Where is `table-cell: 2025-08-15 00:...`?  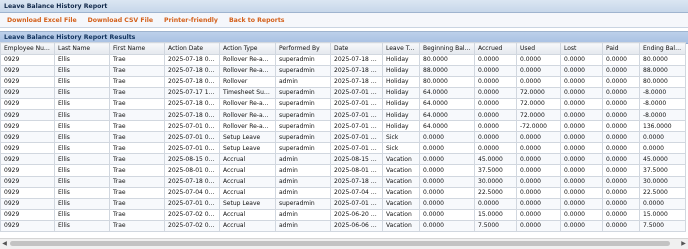 table-cell: 2025-08-15 00:... is located at coordinates (192, 159).